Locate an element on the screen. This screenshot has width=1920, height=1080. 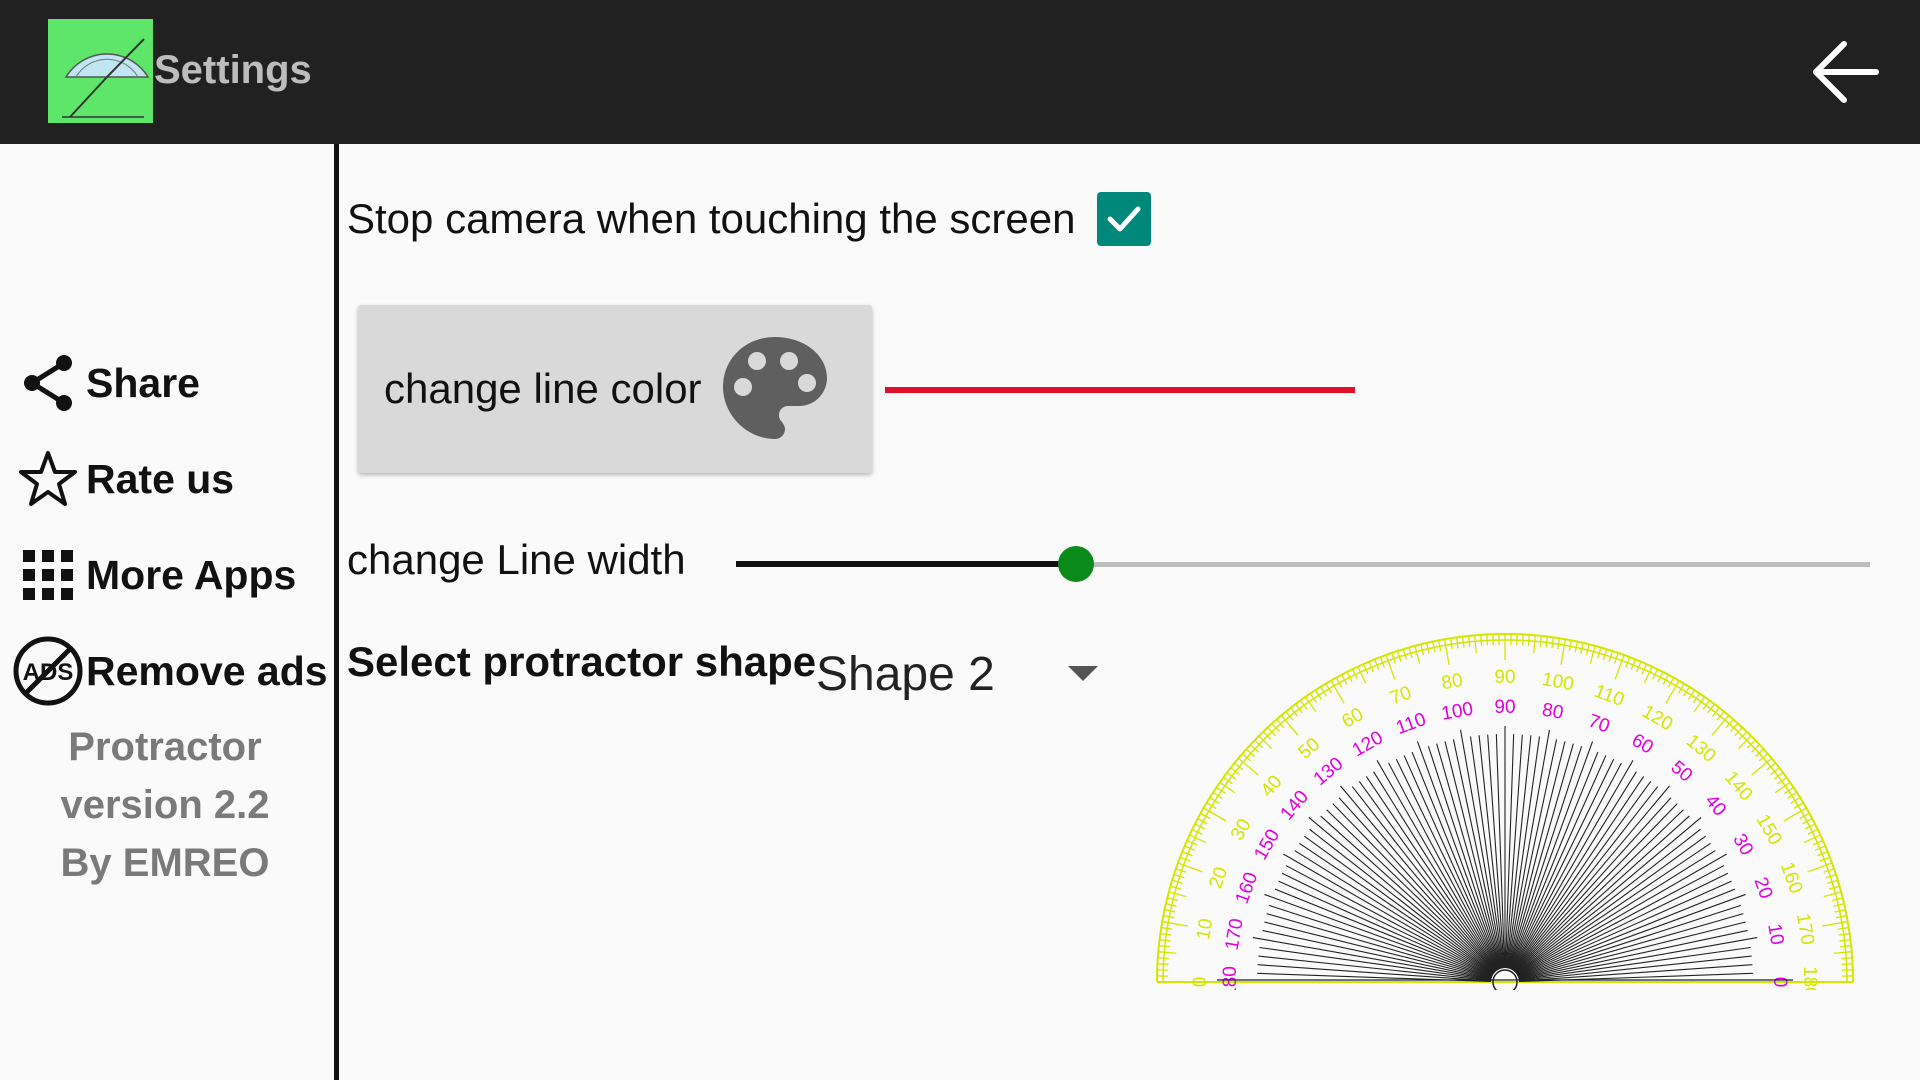
checkmark-icon is located at coordinates (1124, 219).